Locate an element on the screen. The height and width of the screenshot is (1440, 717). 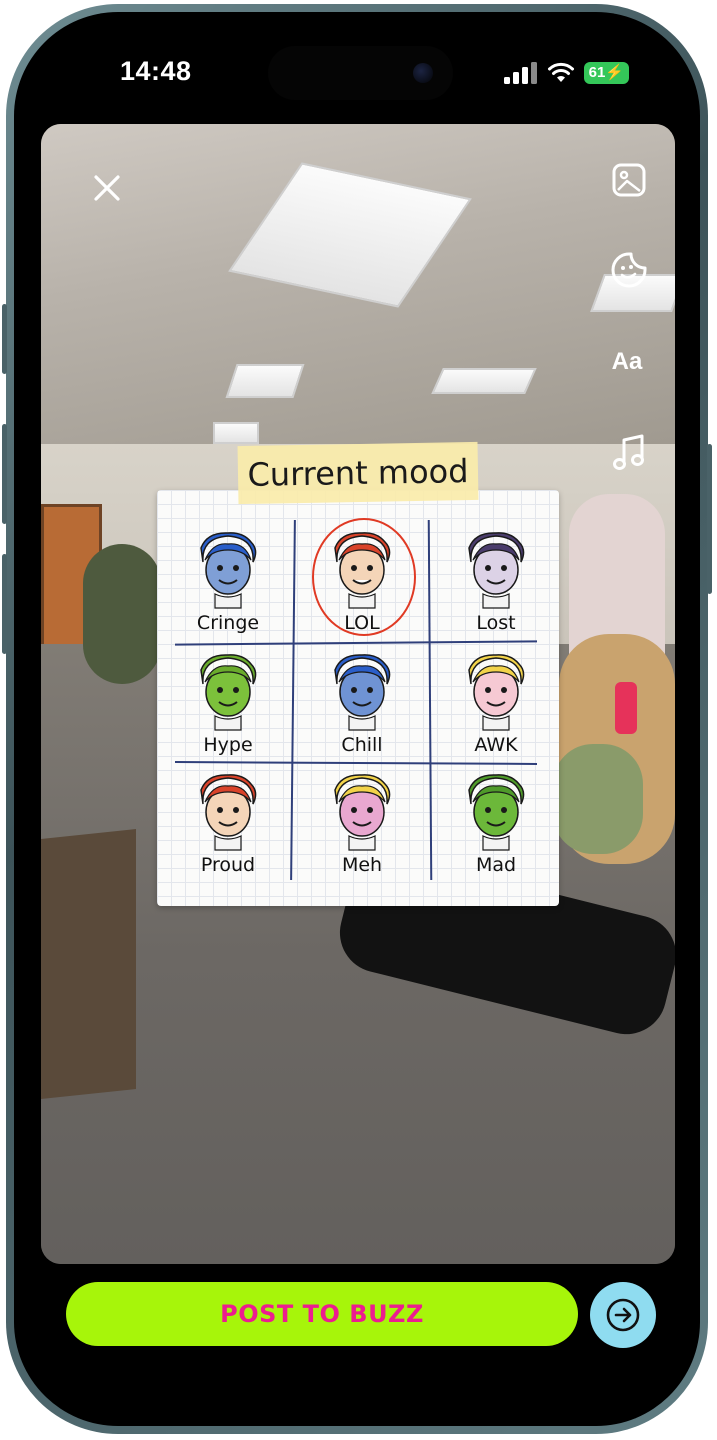
text-tool-button: Aa is located at coordinates (627, 362).